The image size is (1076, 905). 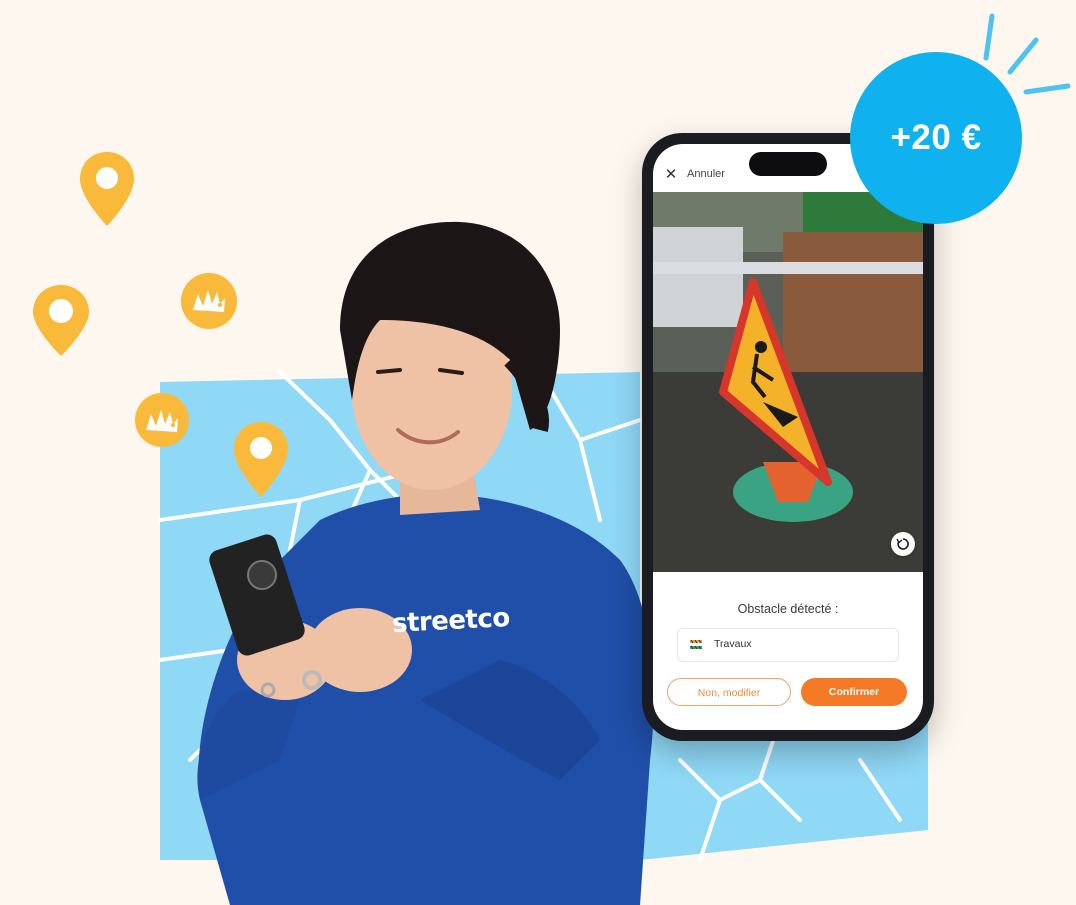 I want to click on construction-icon, so click(x=696, y=644).